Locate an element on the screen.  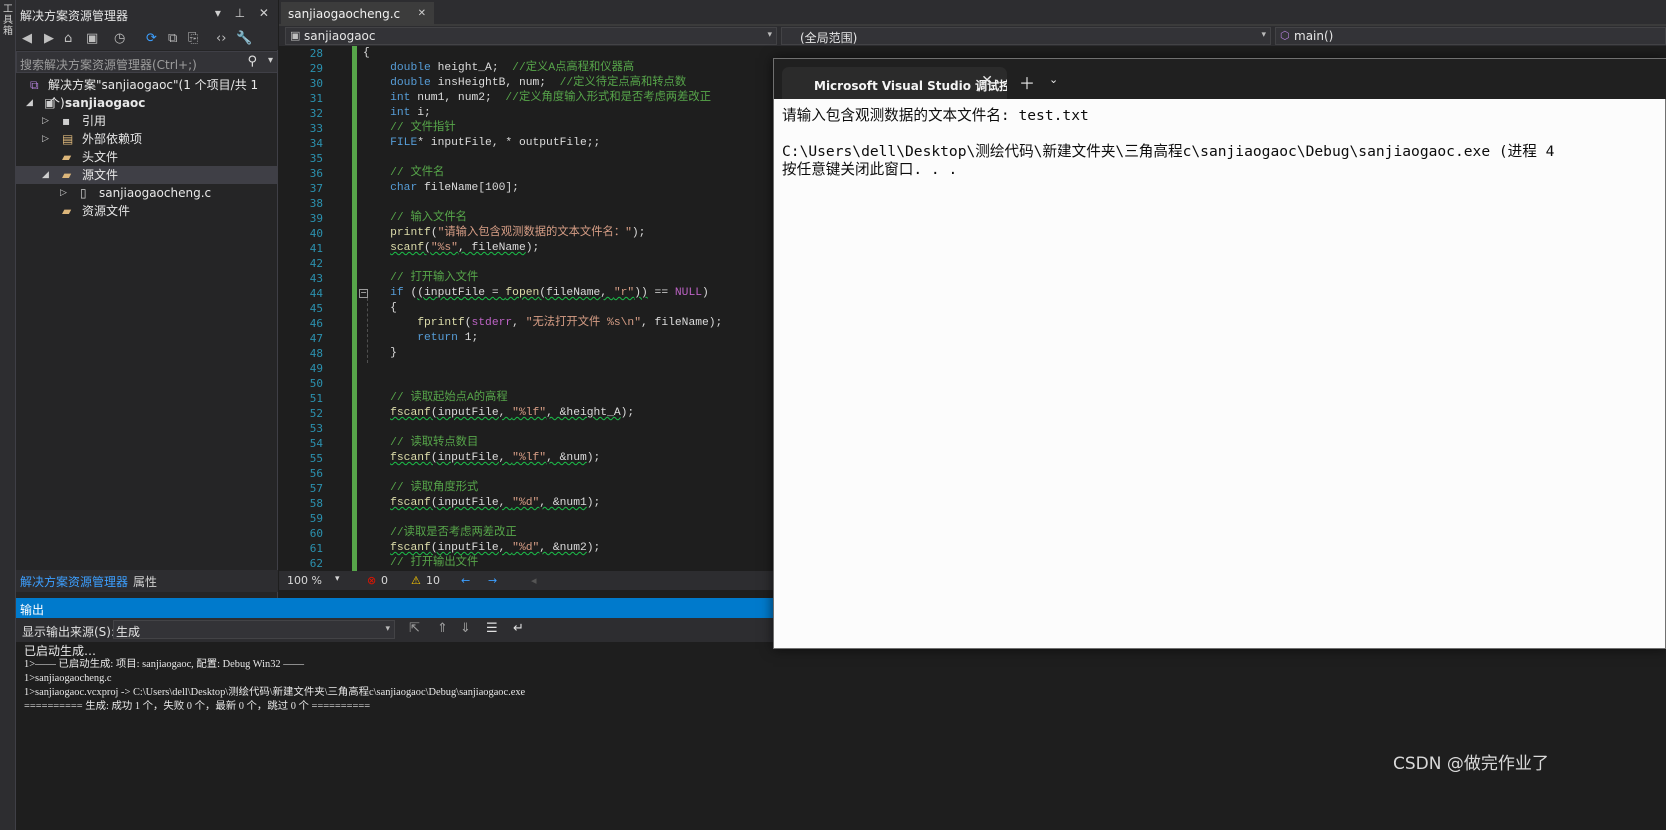
tree-item: ⧉ 解决方案"sanjiaogaoc"(1 个项目/共 1 个) is located at coordinates (147, 93).